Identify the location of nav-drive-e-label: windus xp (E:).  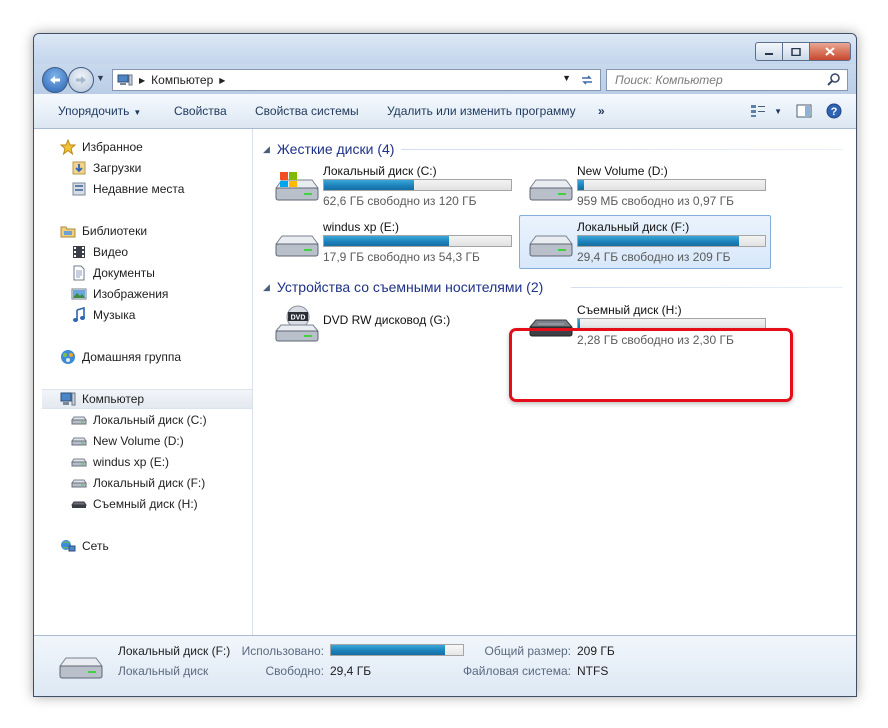
(131, 462).